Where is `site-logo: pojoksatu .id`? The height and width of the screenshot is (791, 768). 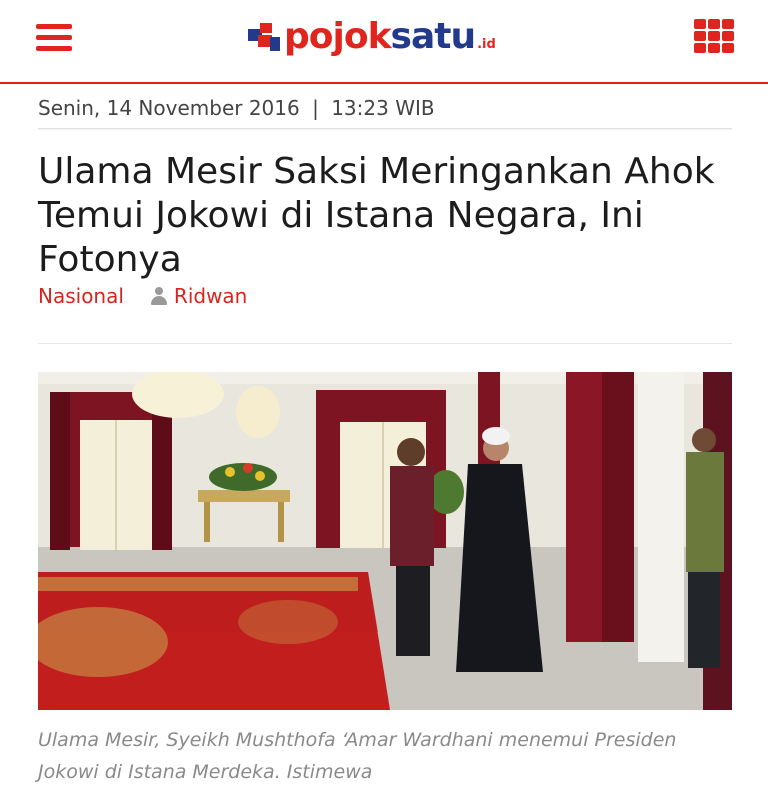 site-logo: pojoksatu .id is located at coordinates (372, 37).